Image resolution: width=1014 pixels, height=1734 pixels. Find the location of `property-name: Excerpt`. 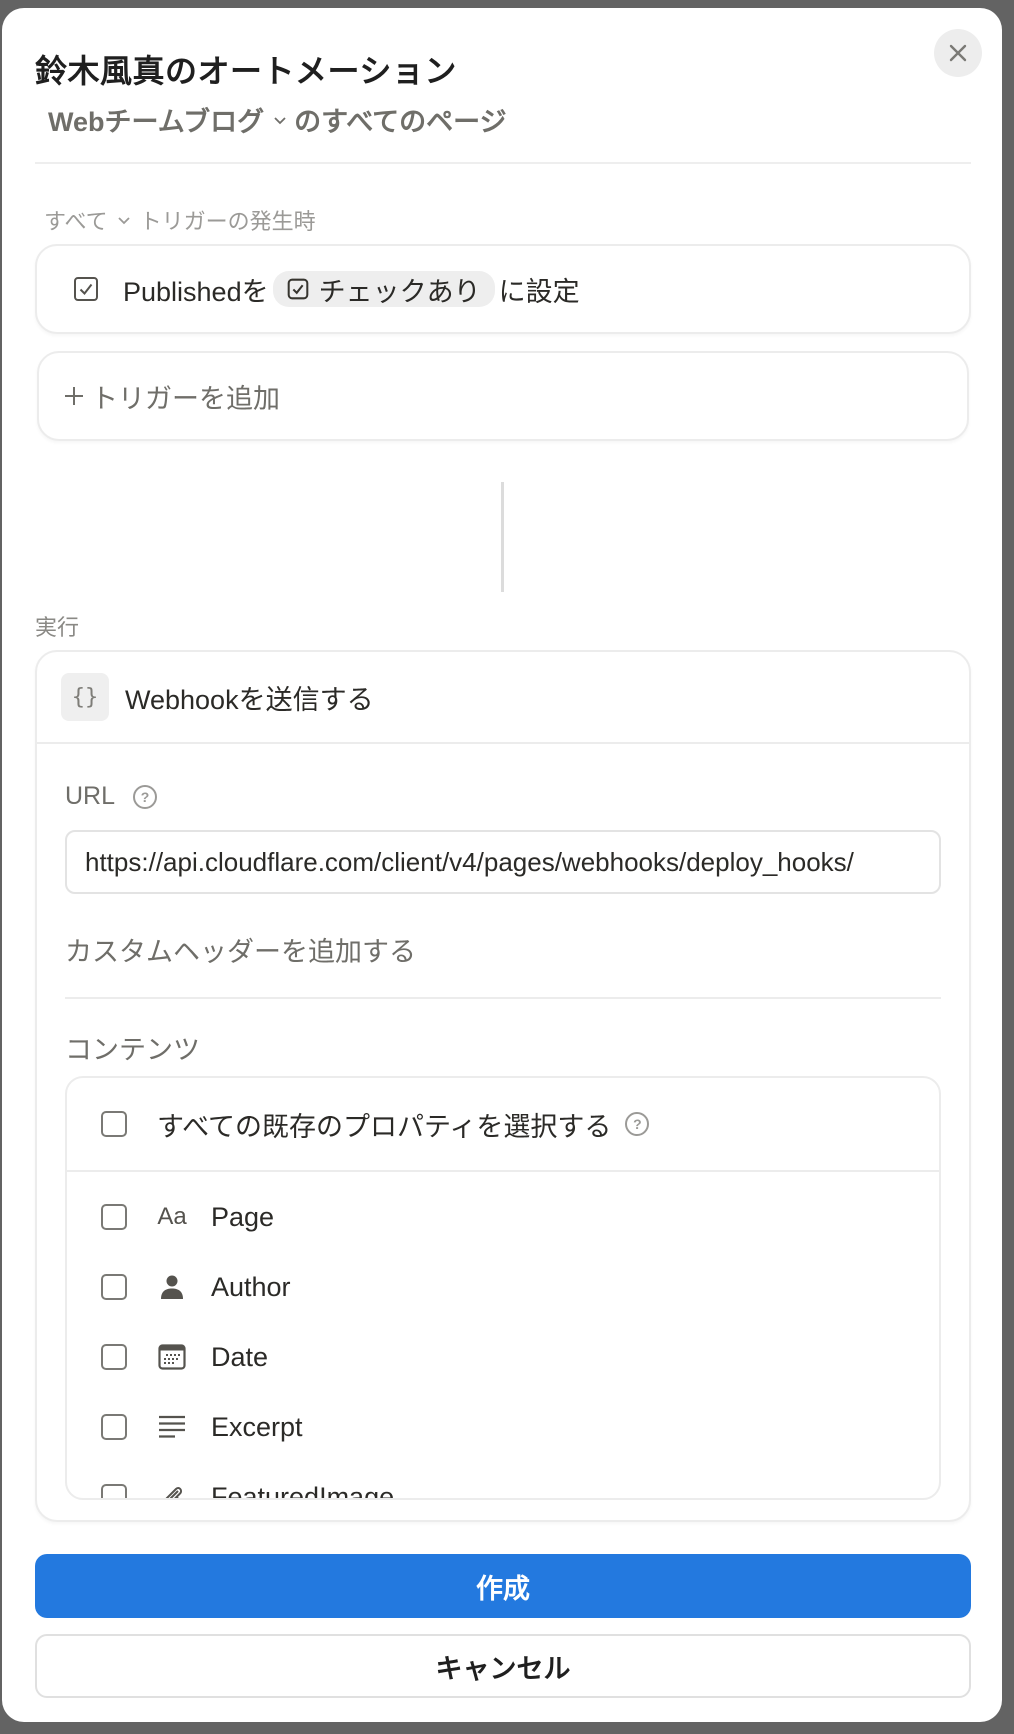

property-name: Excerpt is located at coordinates (257, 1426).